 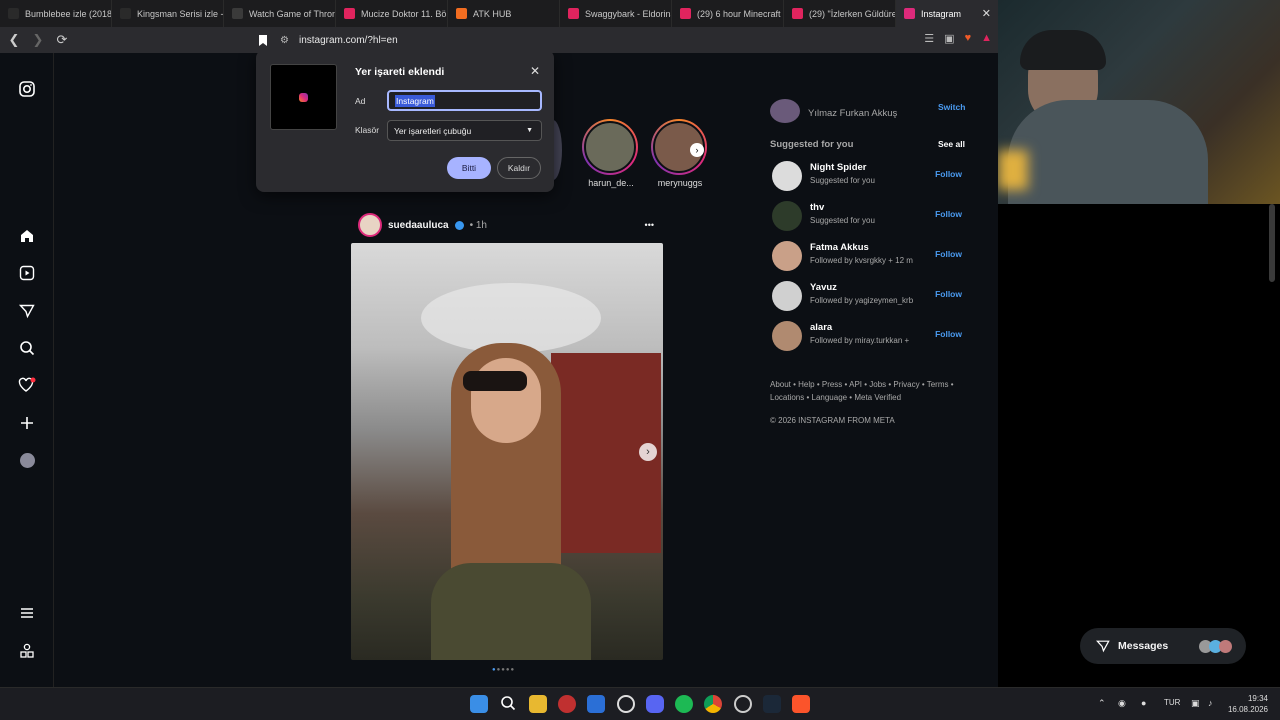 What do you see at coordinates (1248, 704) in the screenshot?
I see `clock: 19:34 16.08.2026` at bounding box center [1248, 704].